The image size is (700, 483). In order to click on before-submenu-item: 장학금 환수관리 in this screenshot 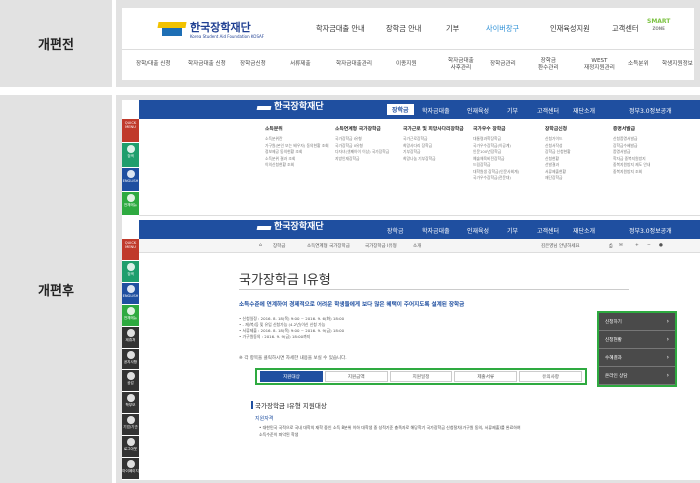, I will do `click(548, 65)`.